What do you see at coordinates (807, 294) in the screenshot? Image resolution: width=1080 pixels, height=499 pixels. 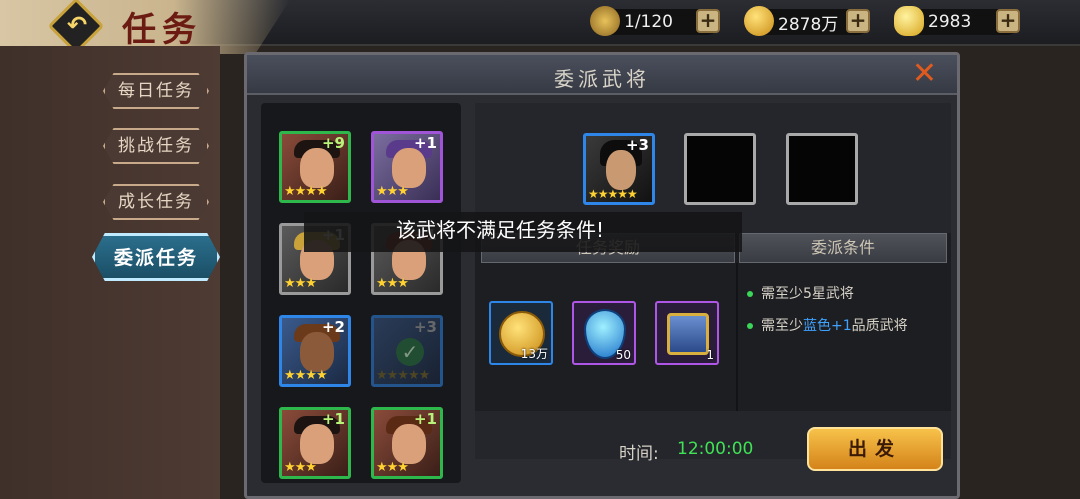 I see `condition-text: 需至少5星武将` at bounding box center [807, 294].